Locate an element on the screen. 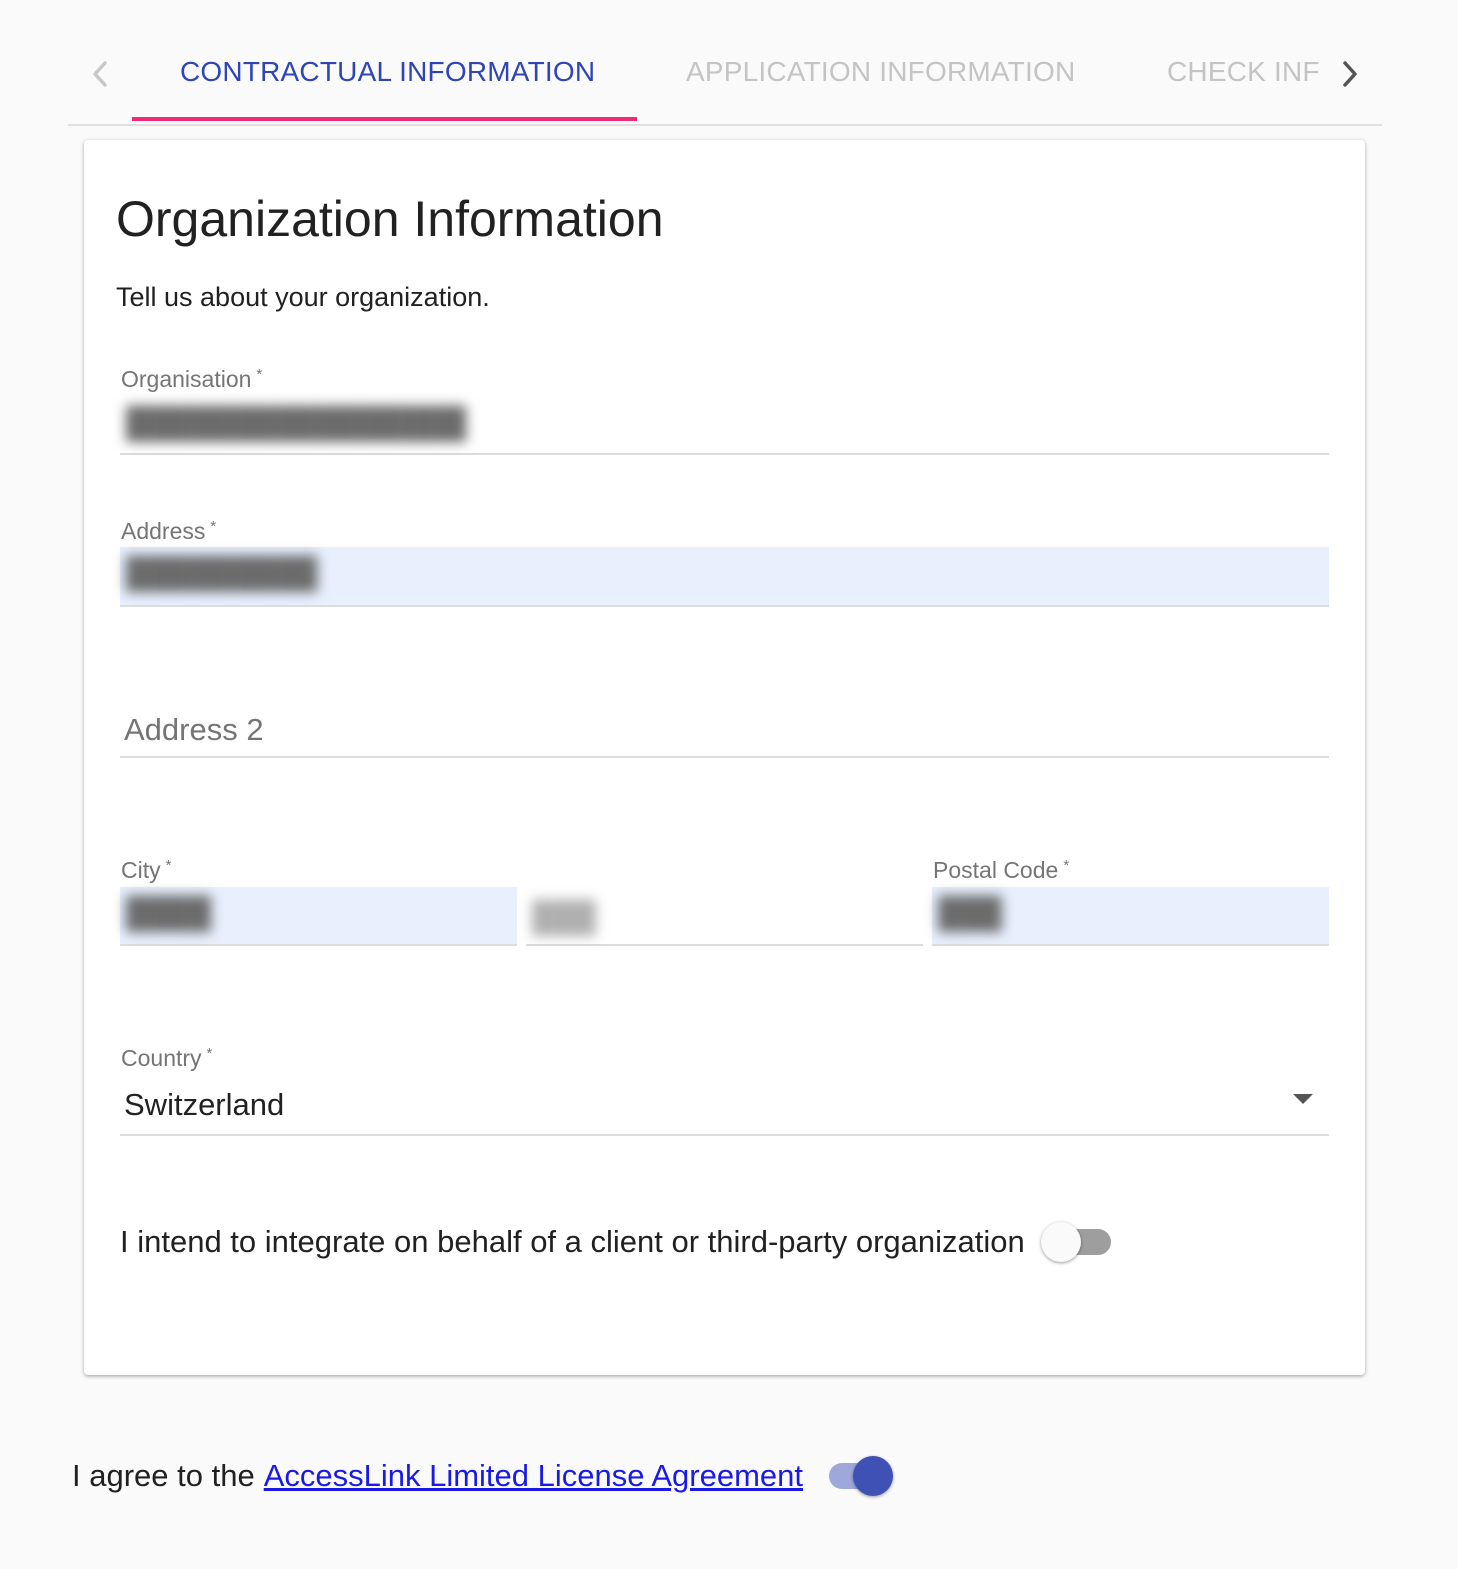 The height and width of the screenshot is (1569, 1458). city-redacted-value: ████ is located at coordinates (169, 913).